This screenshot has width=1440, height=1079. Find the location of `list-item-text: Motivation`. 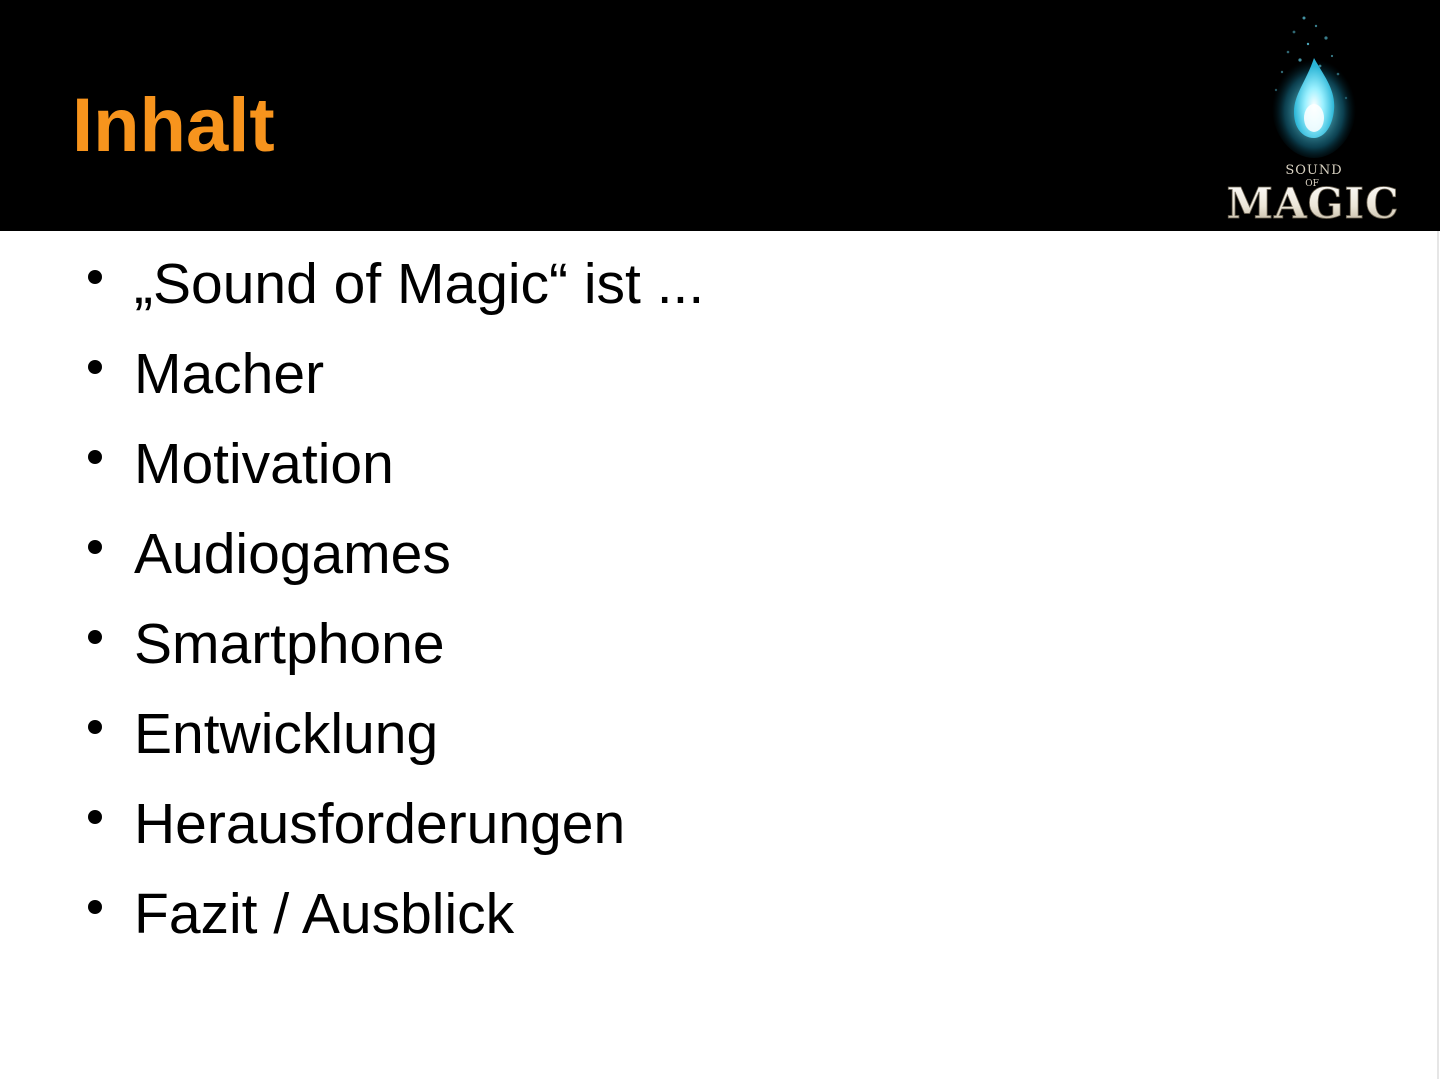

list-item-text: Motivation is located at coordinates (264, 464).